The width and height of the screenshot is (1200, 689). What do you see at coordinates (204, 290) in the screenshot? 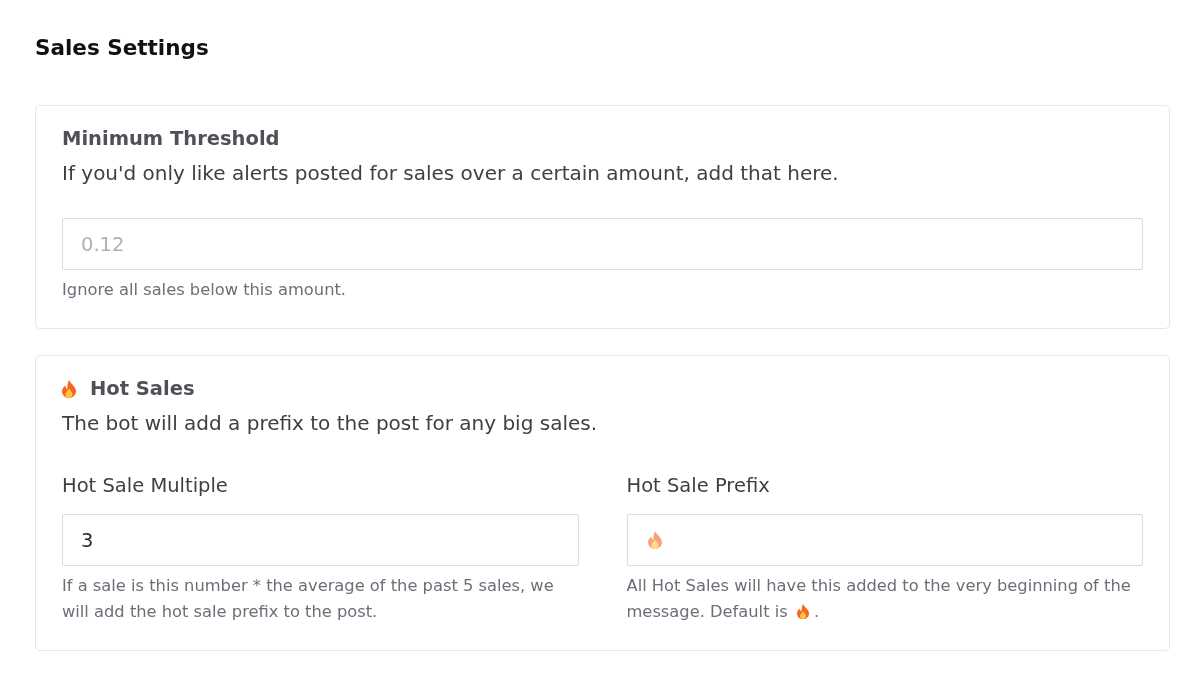
I see `hint-text: Ignore all sales below this amount.` at bounding box center [204, 290].